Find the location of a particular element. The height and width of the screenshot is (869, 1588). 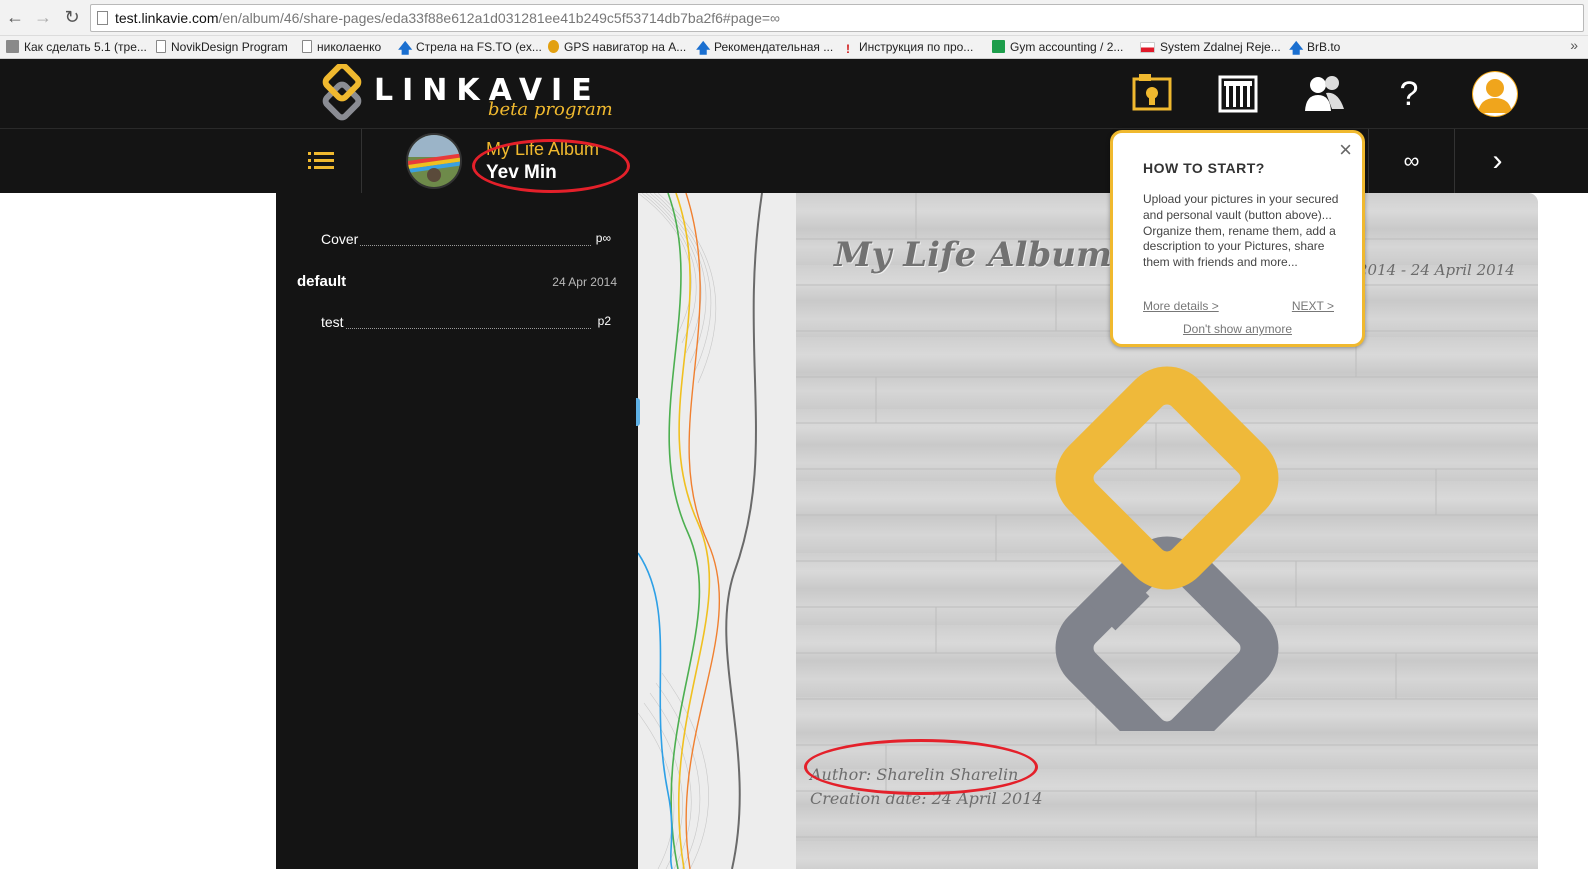

section-name: default is located at coordinates (322, 281).